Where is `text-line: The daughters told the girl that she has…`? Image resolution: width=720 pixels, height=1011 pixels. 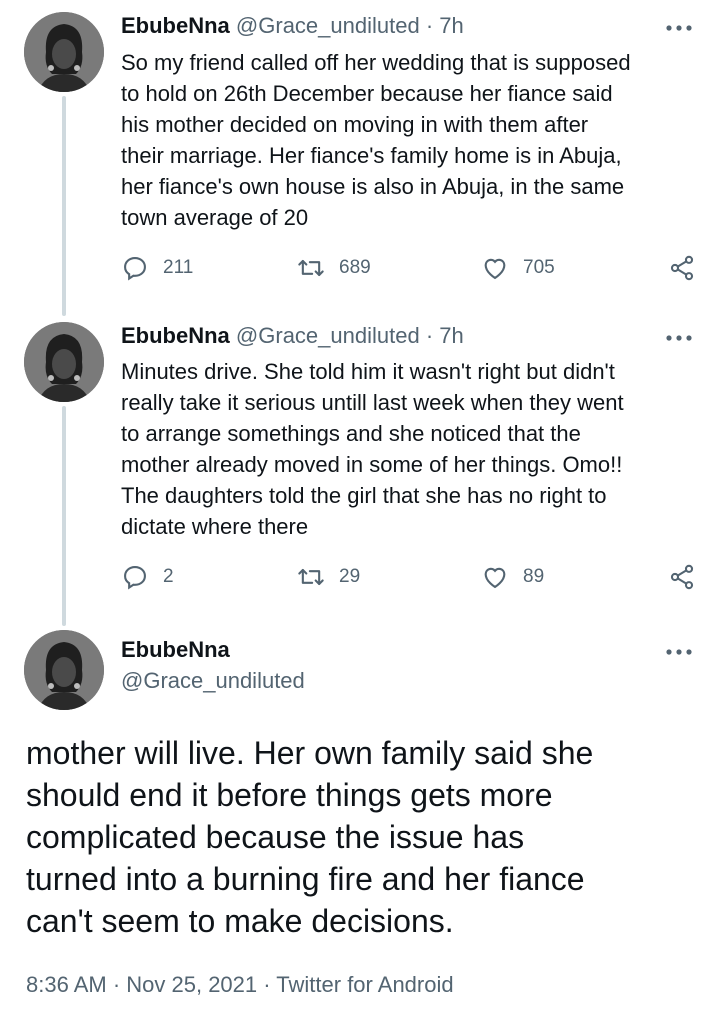
text-line: The daughters told the girl that she has… is located at coordinates (364, 495).